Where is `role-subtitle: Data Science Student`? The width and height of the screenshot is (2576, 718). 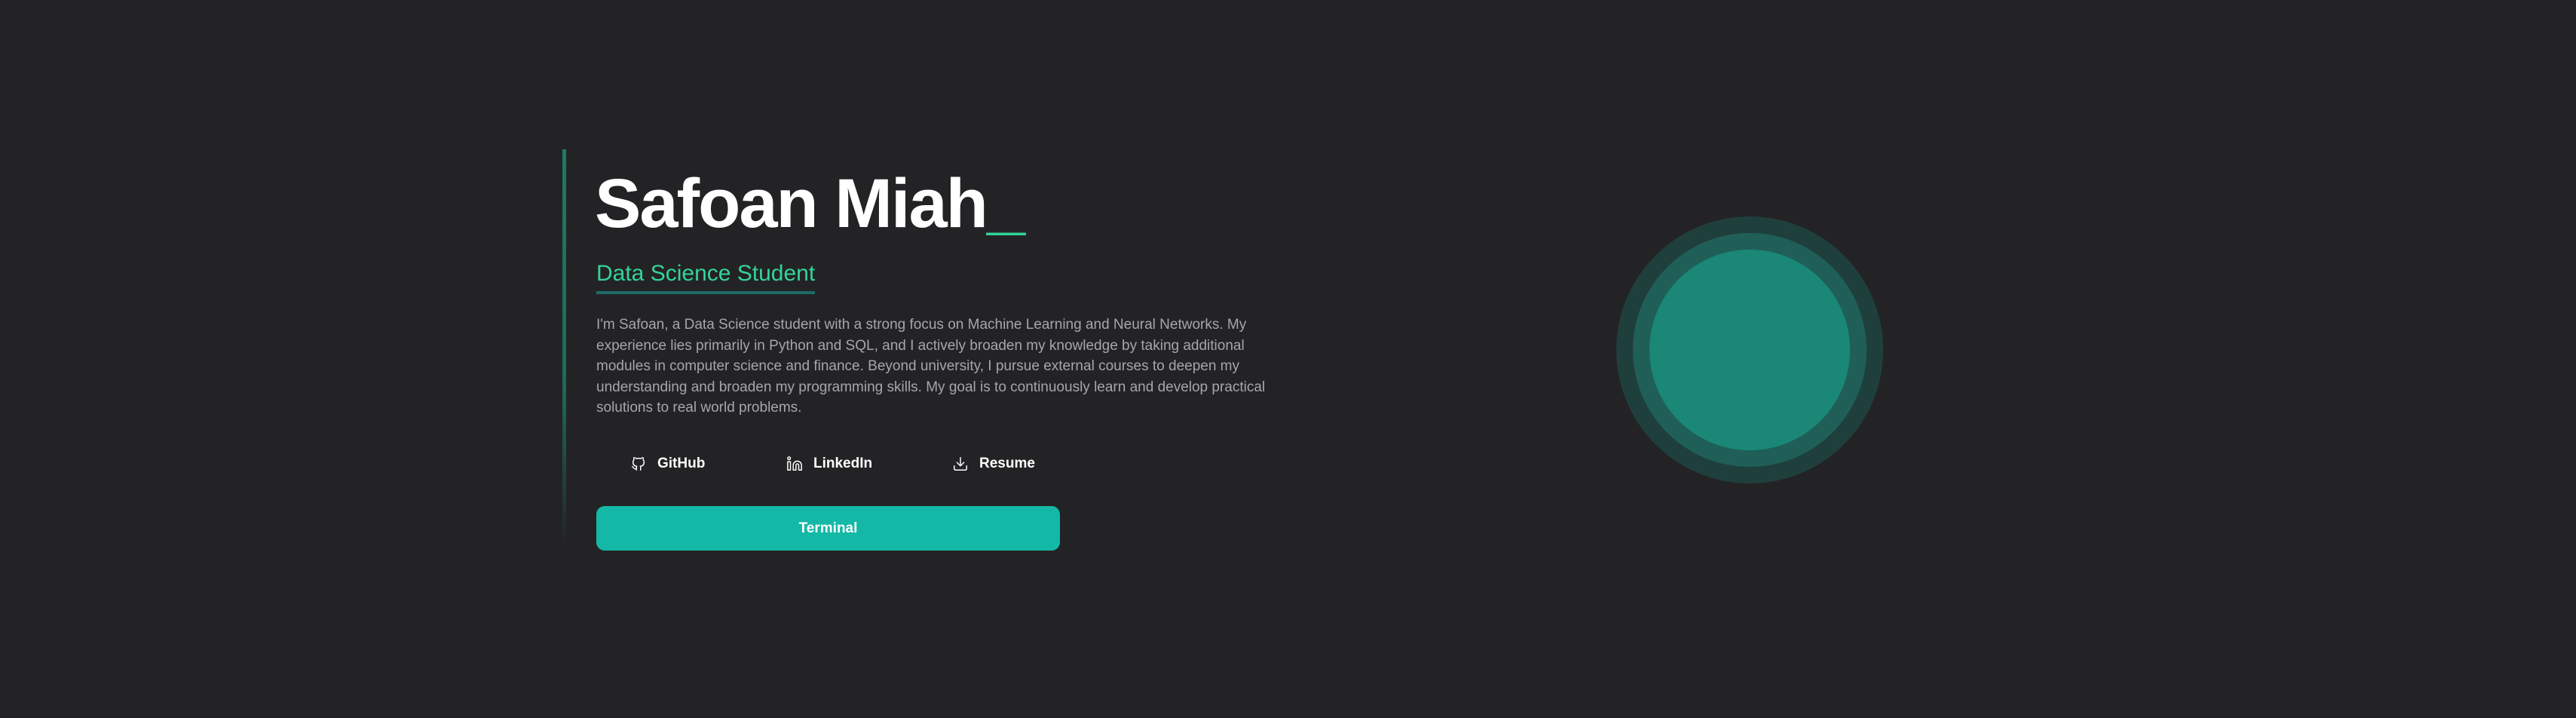 role-subtitle: Data Science Student is located at coordinates (706, 277).